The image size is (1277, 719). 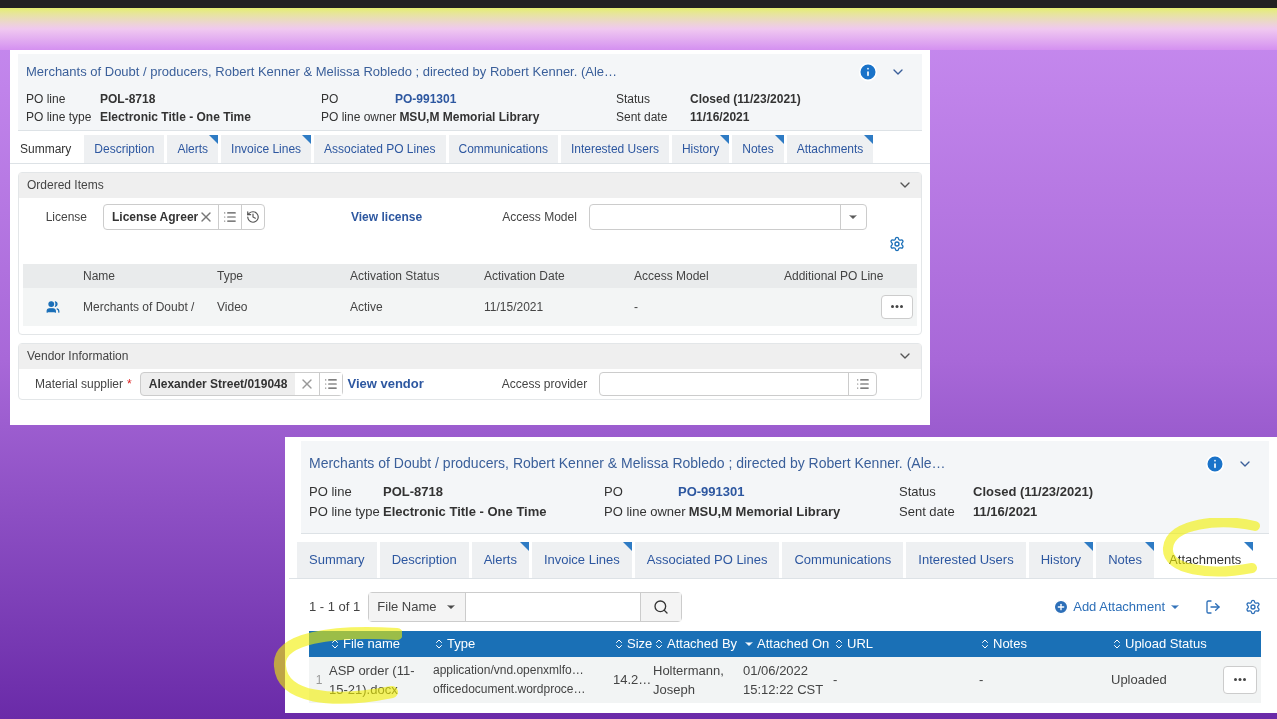 I want to click on field-label: Access Model, so click(x=539, y=217).